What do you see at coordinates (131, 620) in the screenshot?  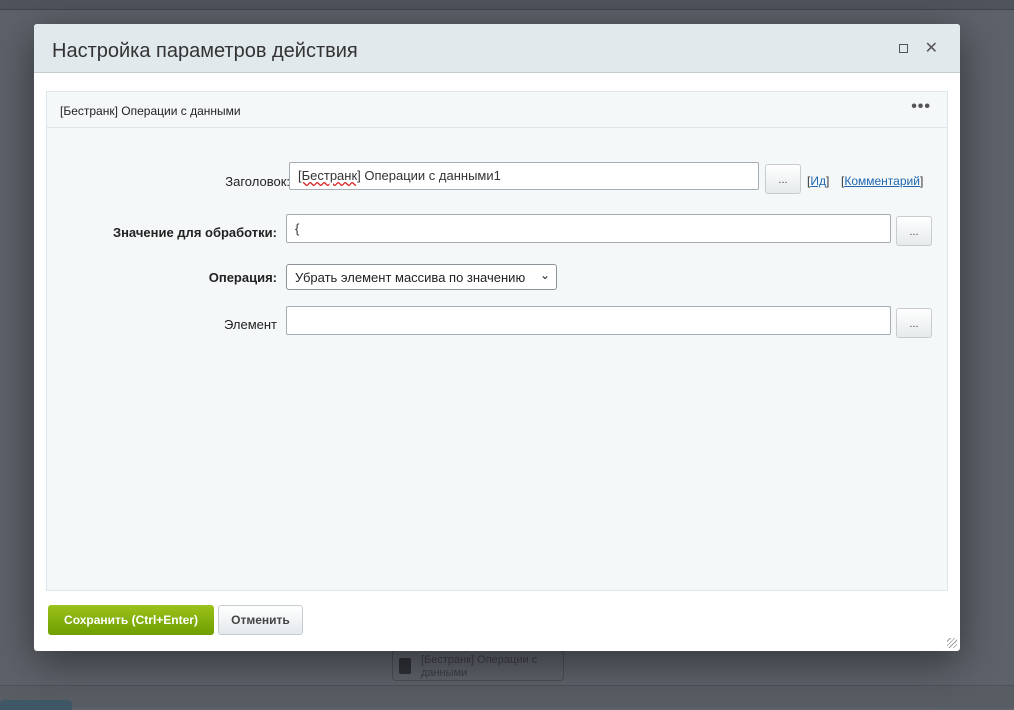 I see `save-button: Сохранить (Ctrl+Enter)` at bounding box center [131, 620].